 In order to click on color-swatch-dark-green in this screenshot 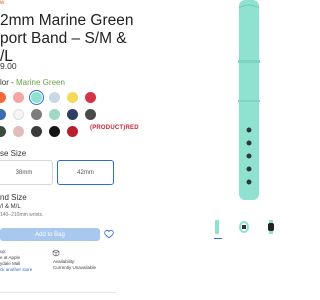, I will do `click(3, 131)`.